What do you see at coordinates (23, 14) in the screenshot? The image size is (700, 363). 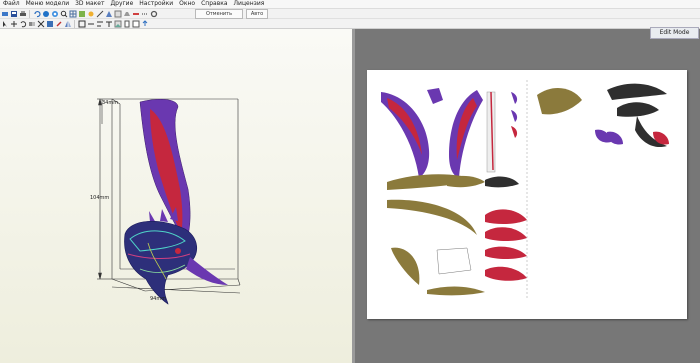 I see `print-icon` at bounding box center [23, 14].